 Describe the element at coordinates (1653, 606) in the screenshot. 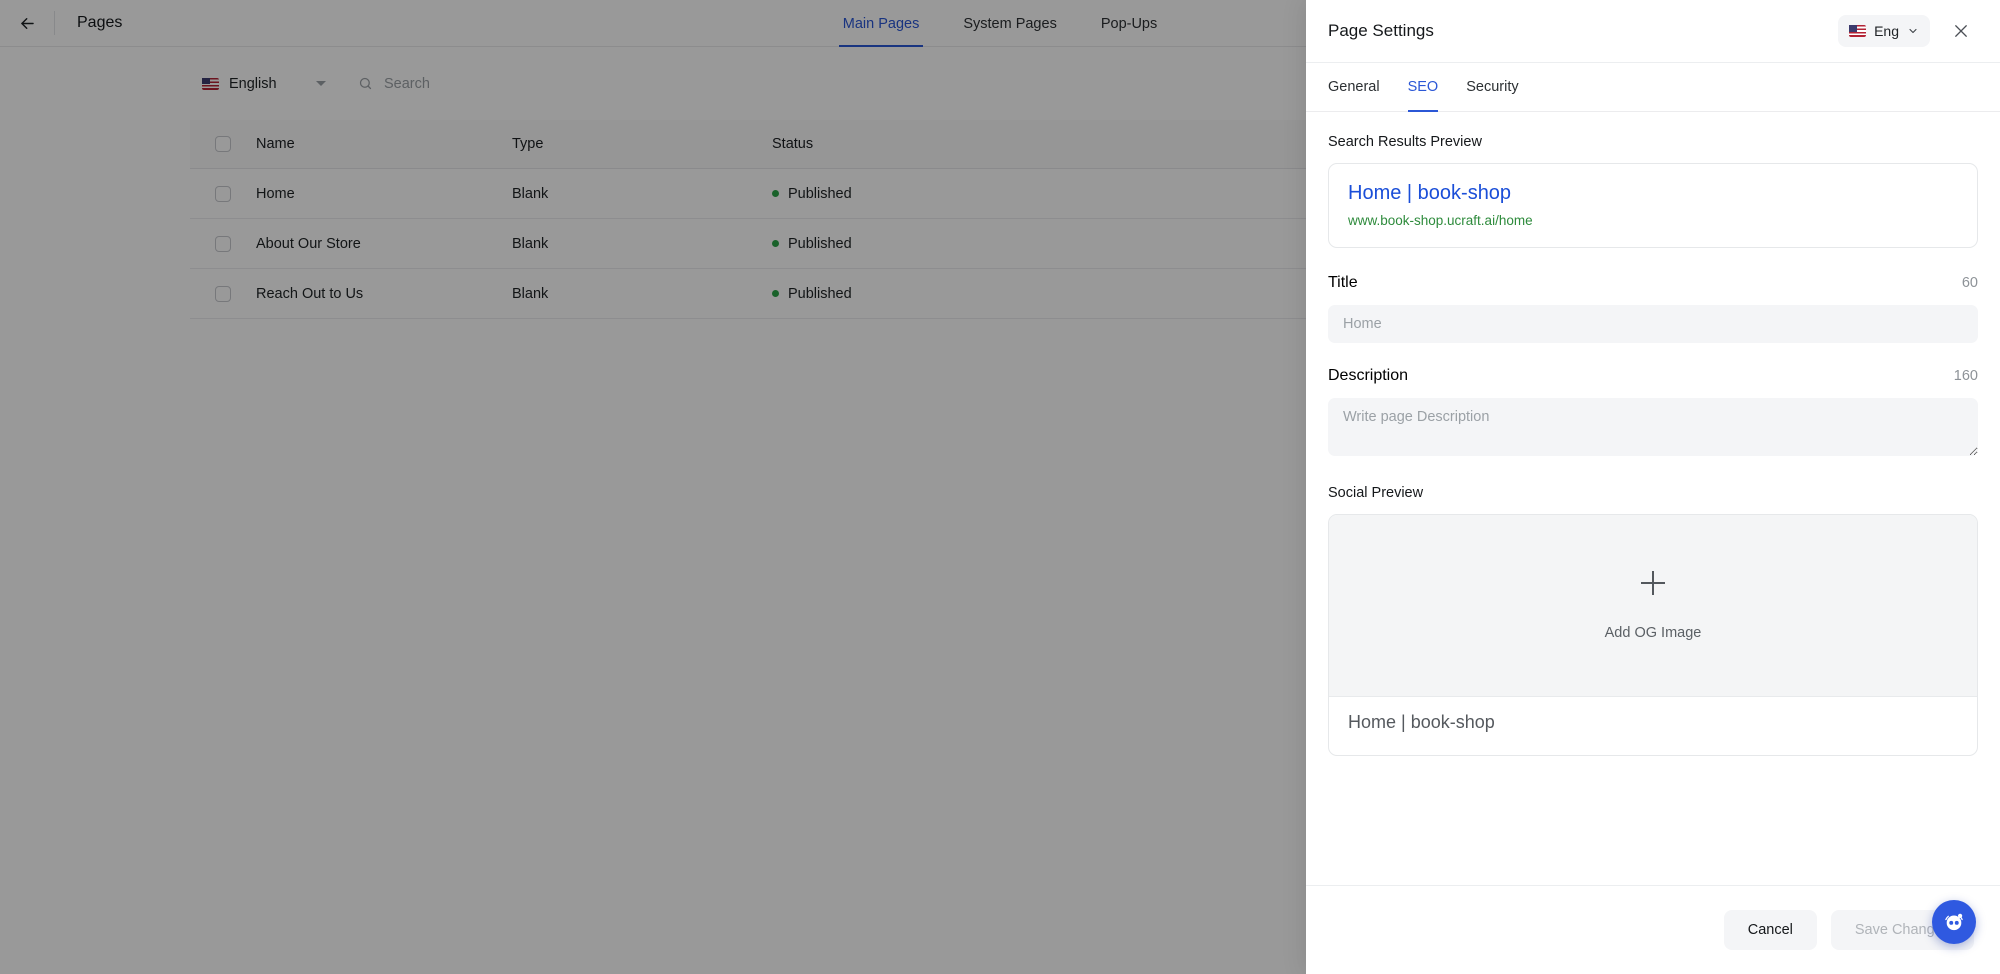

I see `add-og-image-dropzone: Add OG Image` at that location.